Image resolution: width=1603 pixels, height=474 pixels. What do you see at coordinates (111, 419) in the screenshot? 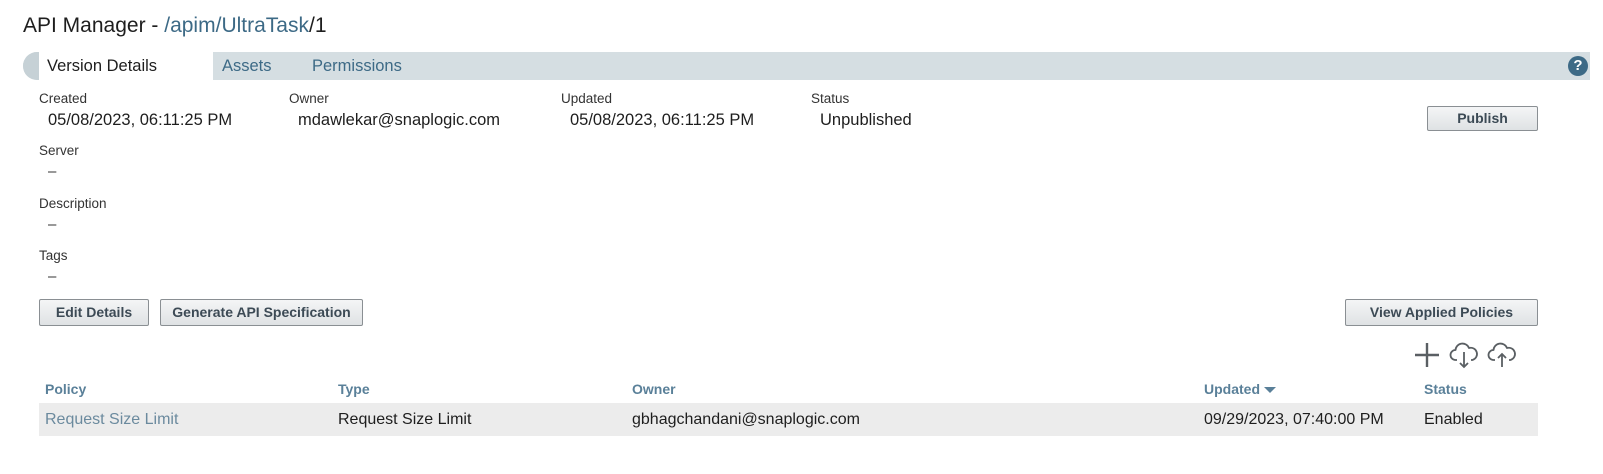
I see `policy-name-link: Request Size Limit` at bounding box center [111, 419].